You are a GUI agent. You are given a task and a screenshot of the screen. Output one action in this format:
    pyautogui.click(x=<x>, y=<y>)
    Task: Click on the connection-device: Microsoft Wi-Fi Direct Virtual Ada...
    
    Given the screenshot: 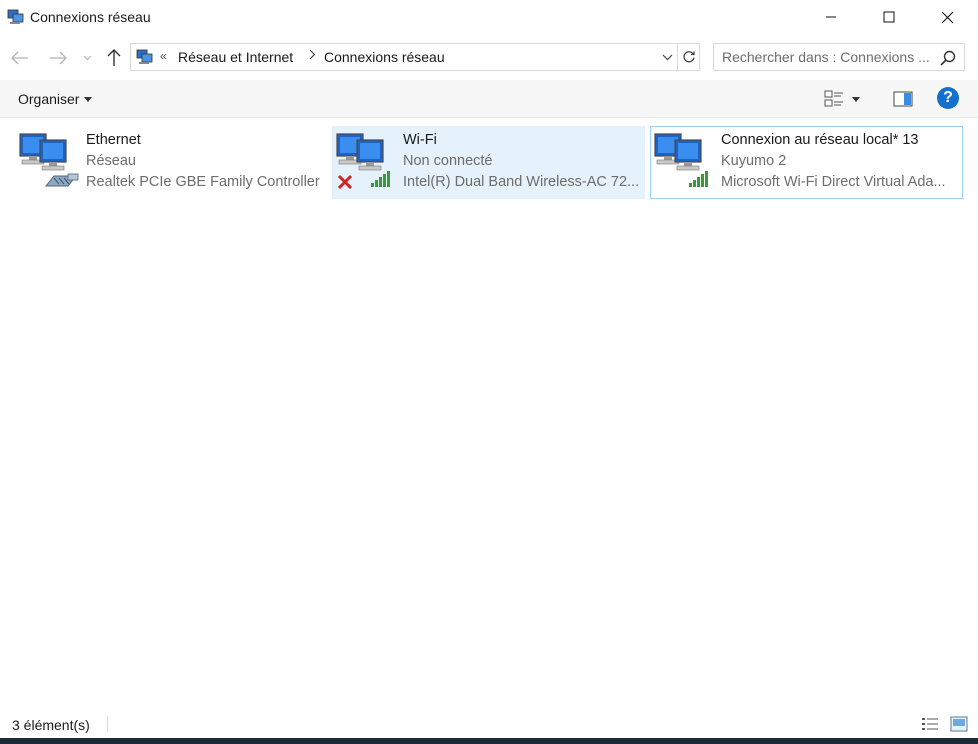 What is the action you would take?
    pyautogui.click(x=833, y=182)
    